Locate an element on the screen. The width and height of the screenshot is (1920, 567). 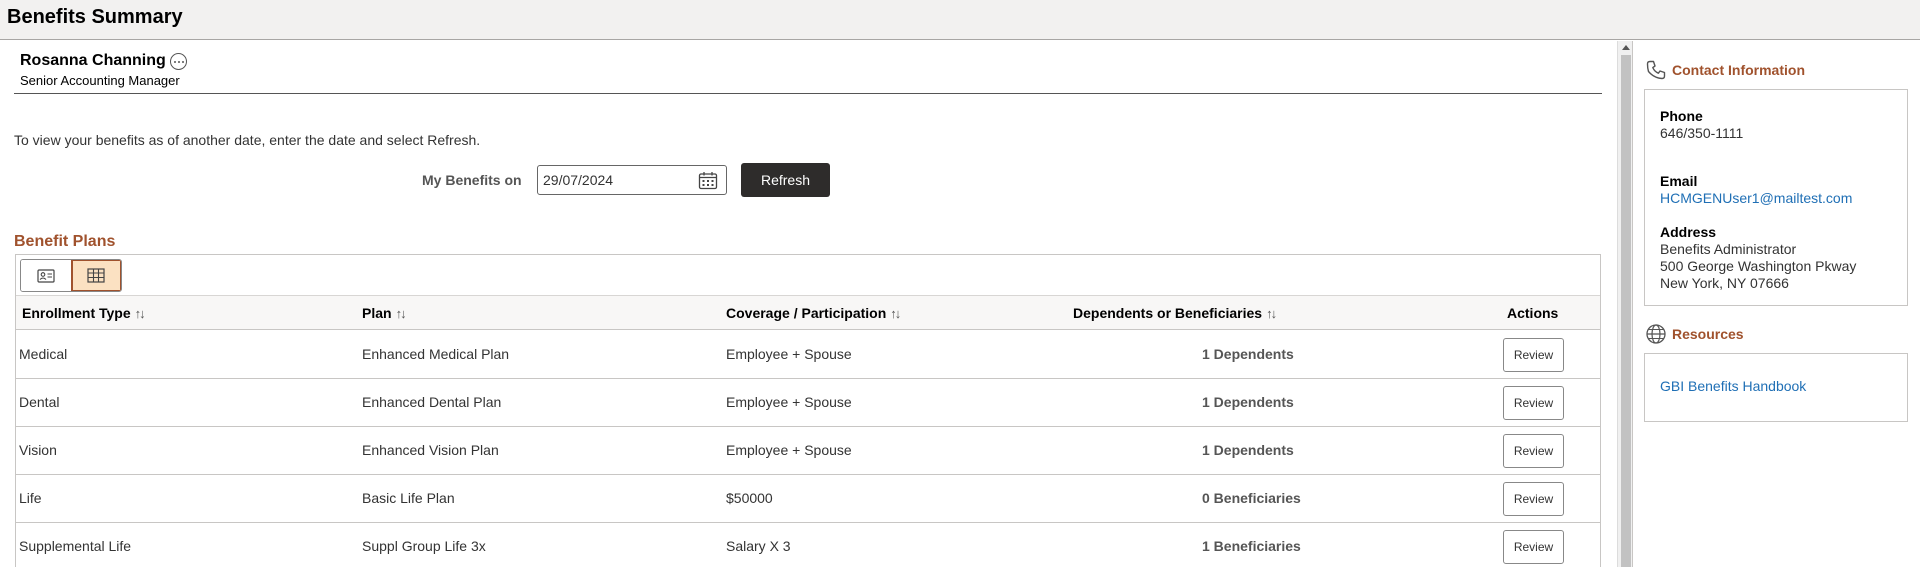
phone-value: 646/350-1111 is located at coordinates (1702, 133).